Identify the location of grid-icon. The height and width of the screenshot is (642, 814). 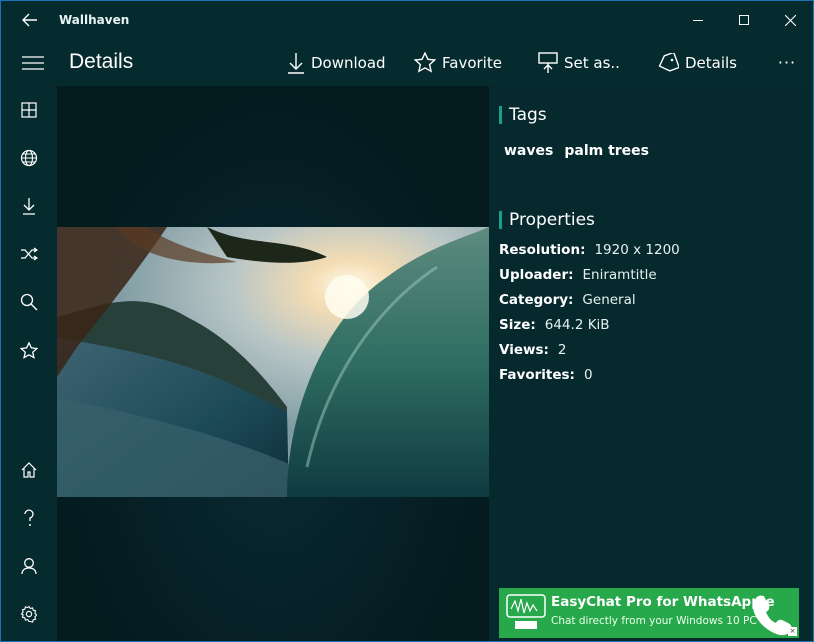
(29, 110).